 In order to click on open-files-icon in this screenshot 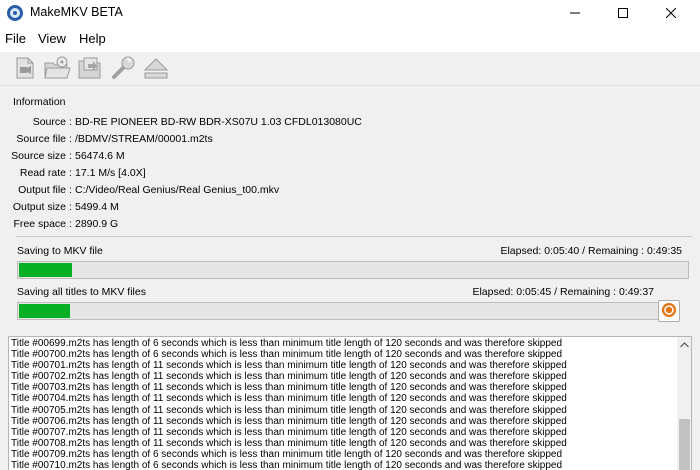, I will do `click(25, 69)`.